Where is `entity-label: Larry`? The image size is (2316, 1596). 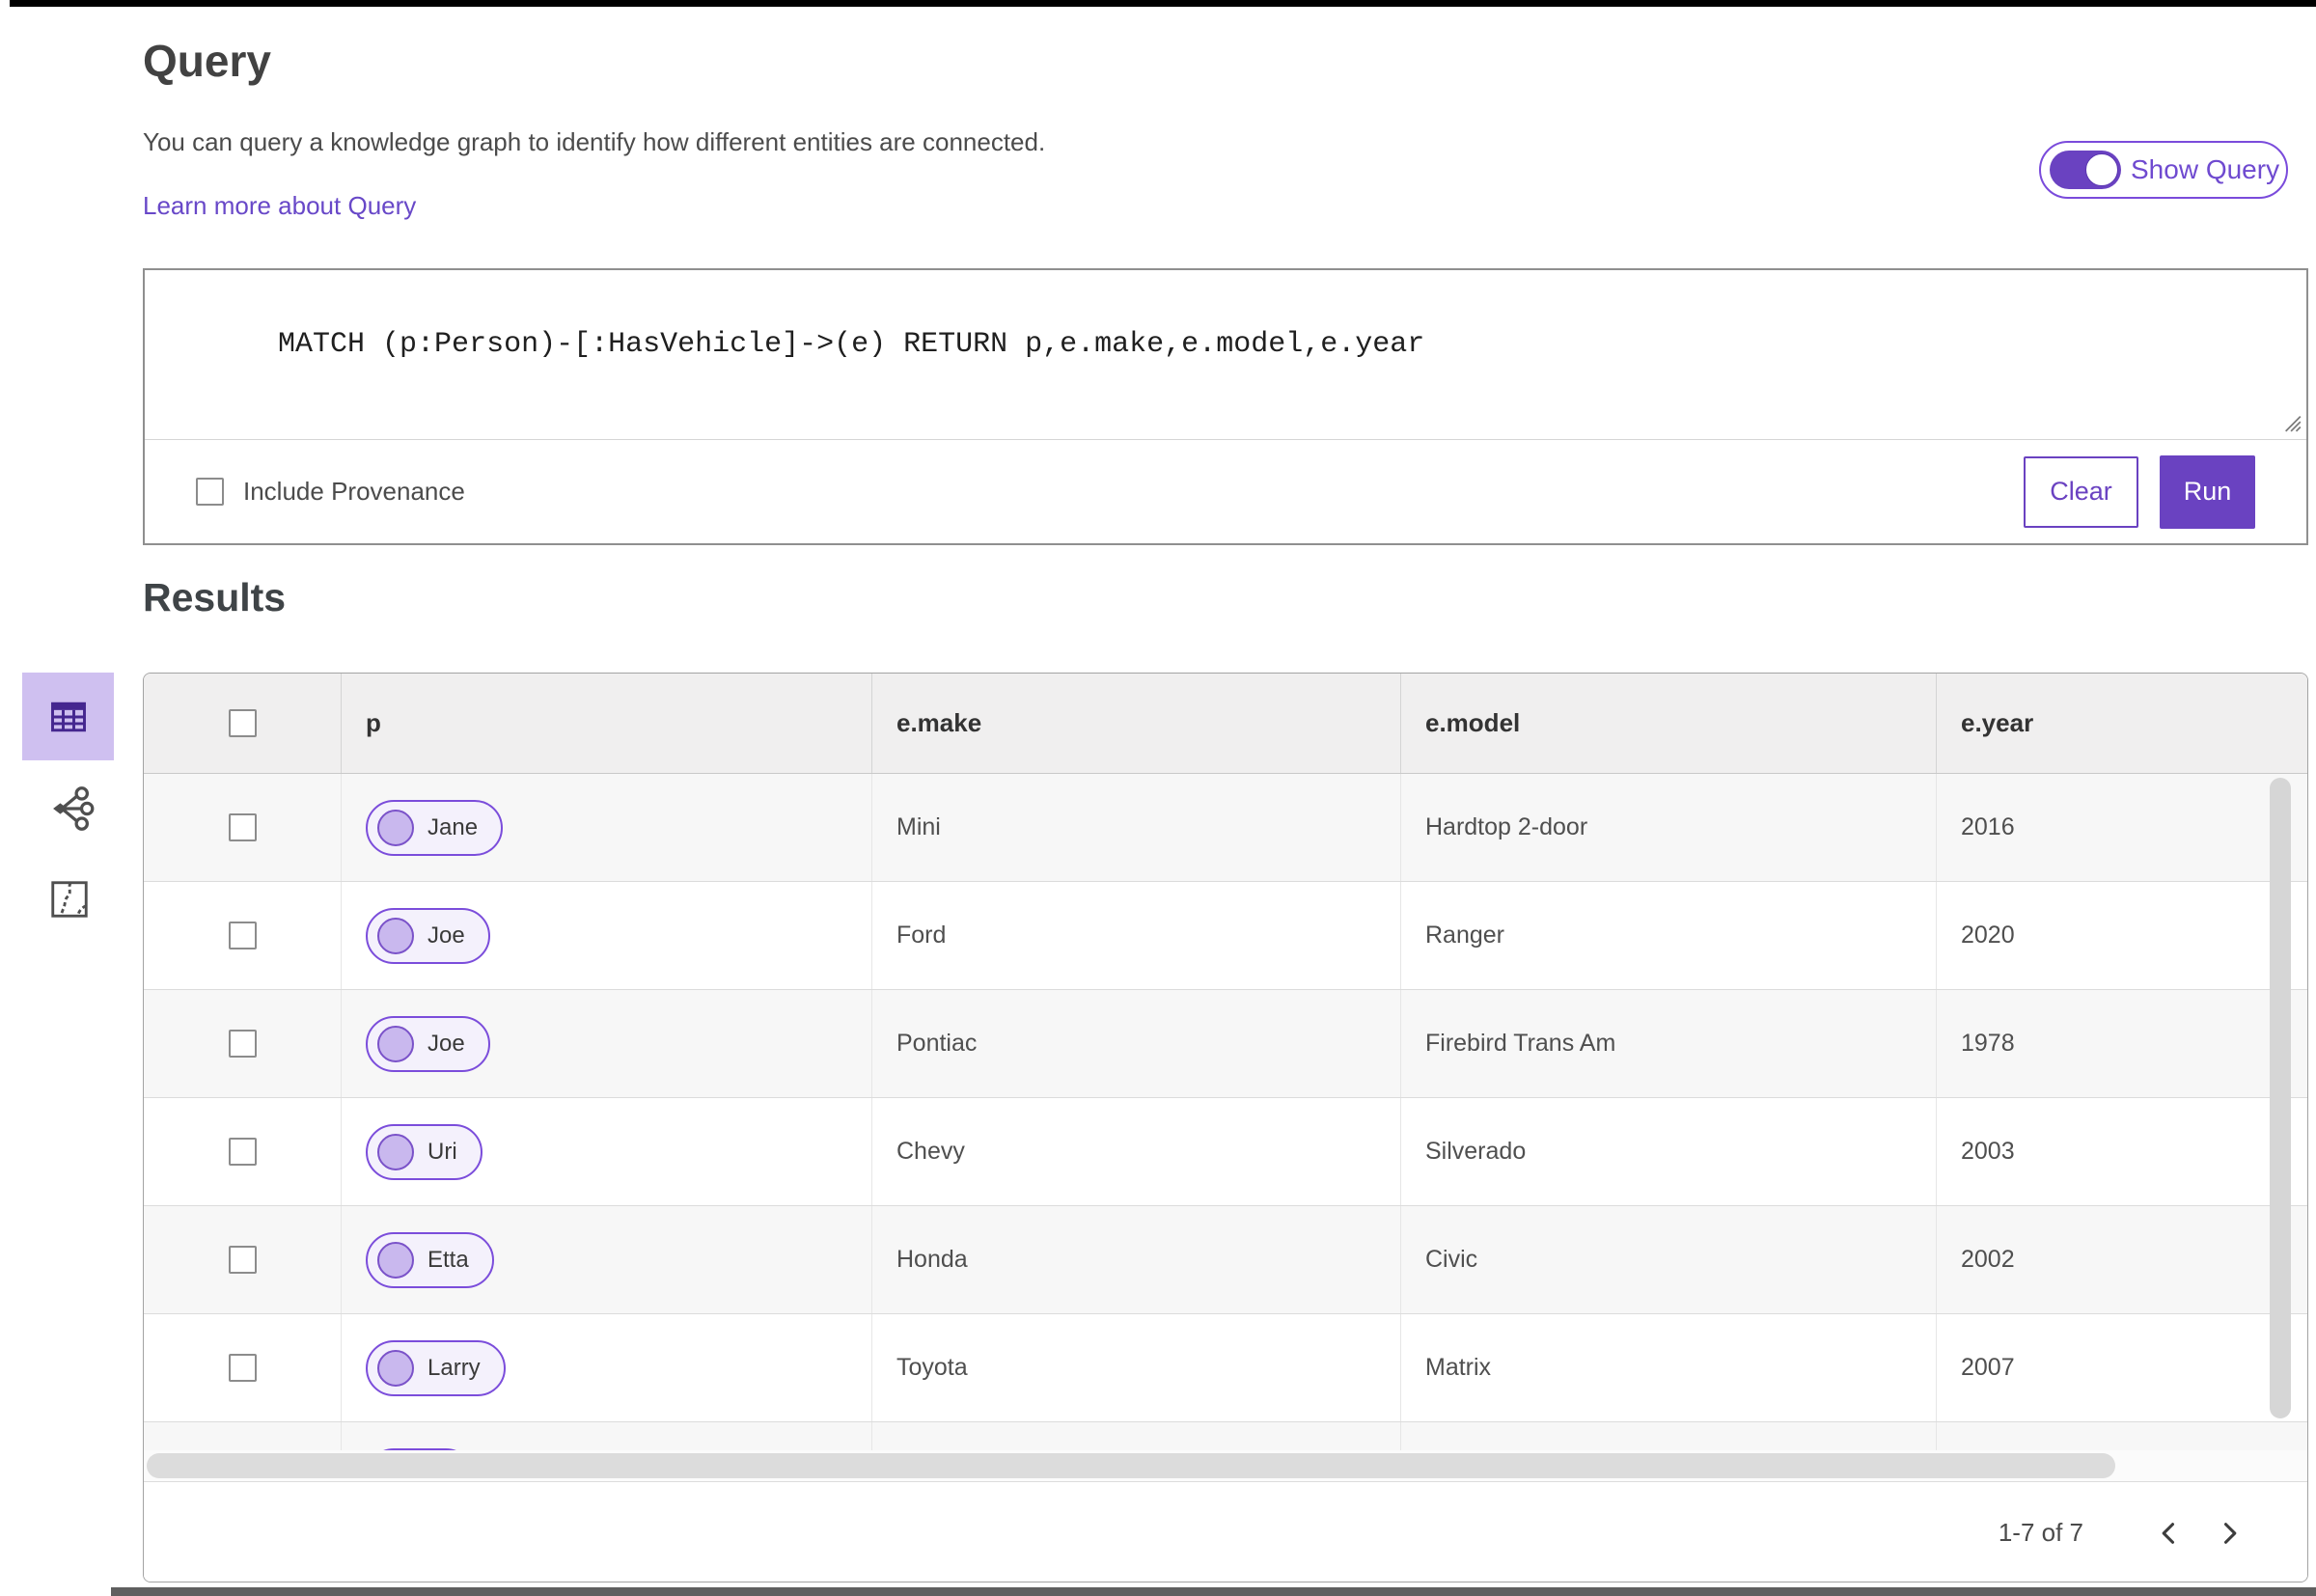
entity-label: Larry is located at coordinates (454, 1368).